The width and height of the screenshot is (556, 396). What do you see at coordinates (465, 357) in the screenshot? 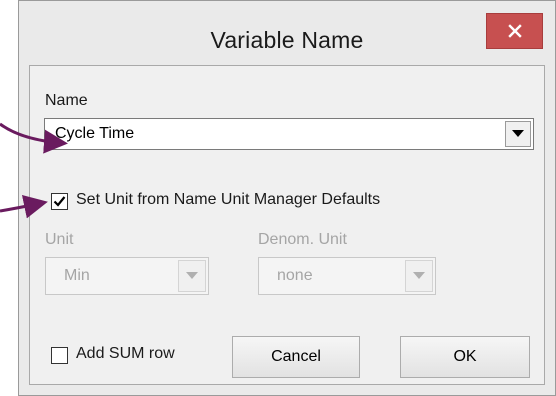
I see `ok-button: OK` at bounding box center [465, 357].